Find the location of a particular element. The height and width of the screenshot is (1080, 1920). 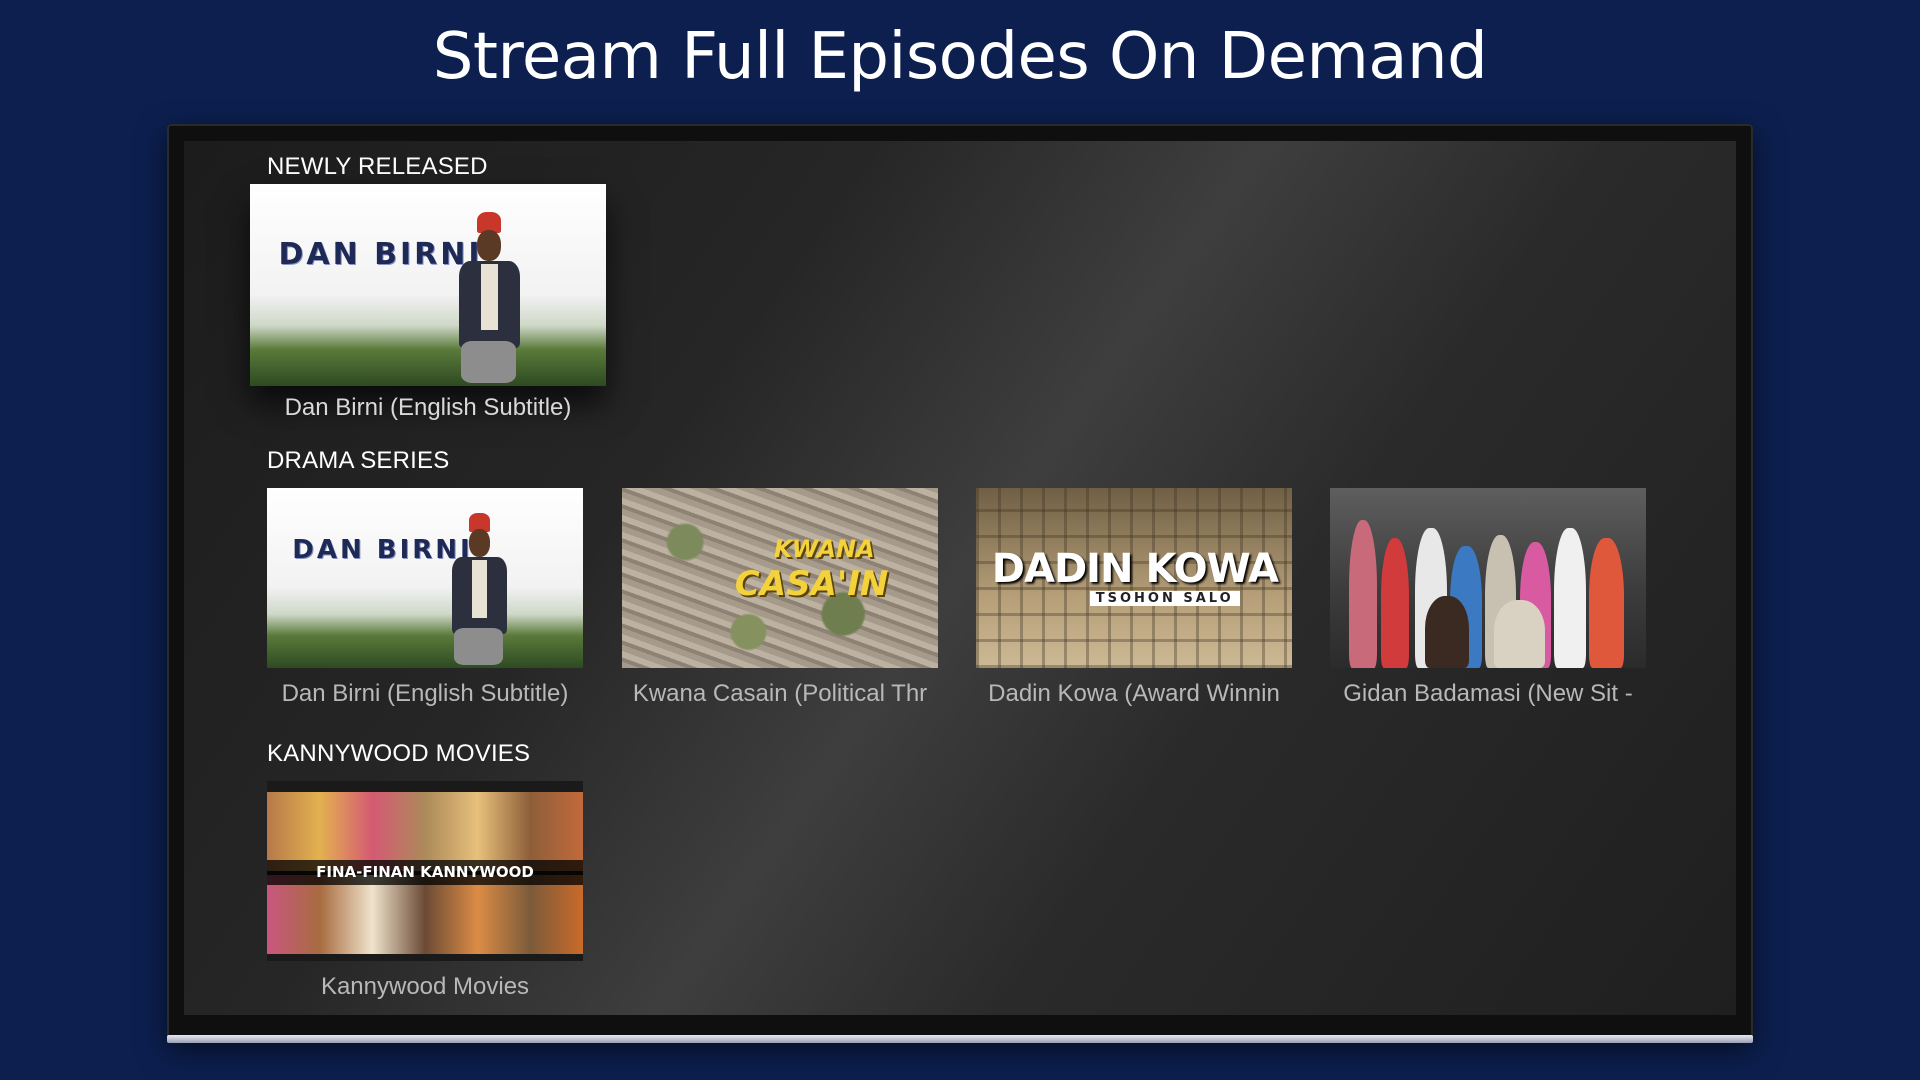

section-title-kannywood-movies: KANNYWOOD MOVIES is located at coordinates (399, 753).